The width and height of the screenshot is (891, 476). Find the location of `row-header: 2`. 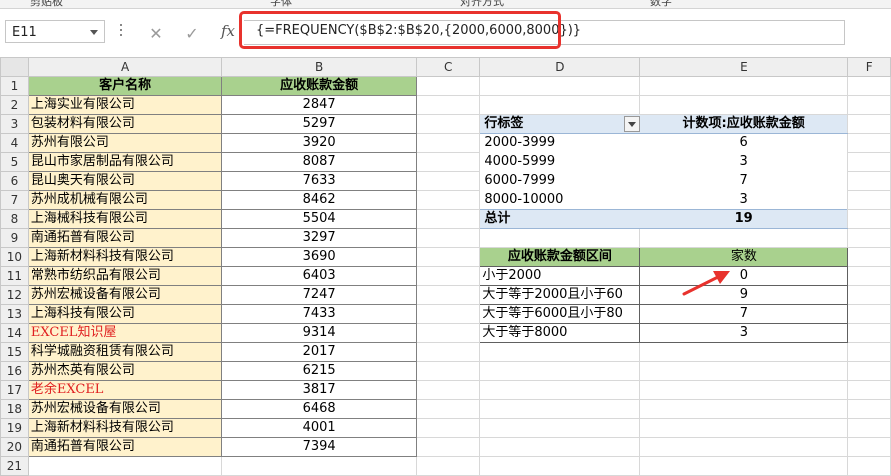

row-header: 2 is located at coordinates (14, 105).